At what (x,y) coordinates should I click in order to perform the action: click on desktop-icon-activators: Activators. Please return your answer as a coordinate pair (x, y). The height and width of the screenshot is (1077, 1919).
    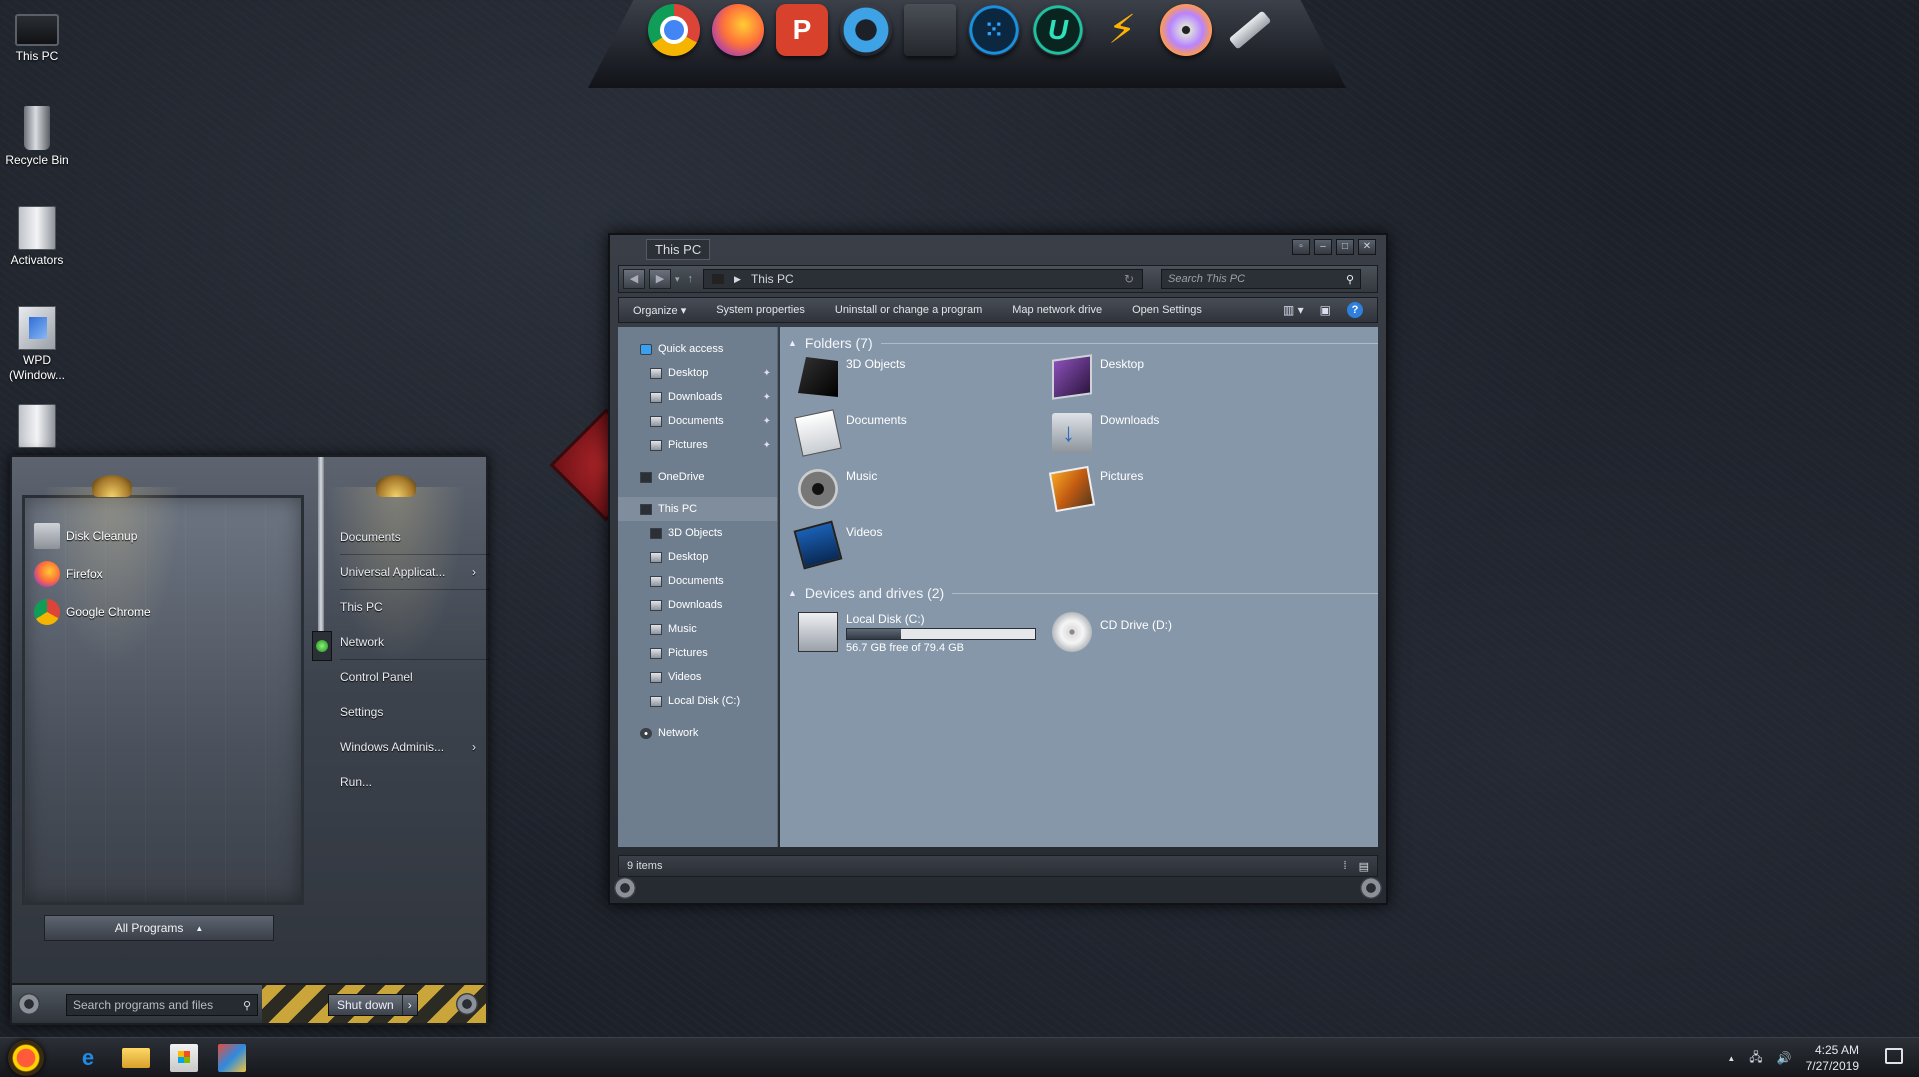
    Looking at the image, I should click on (37, 237).